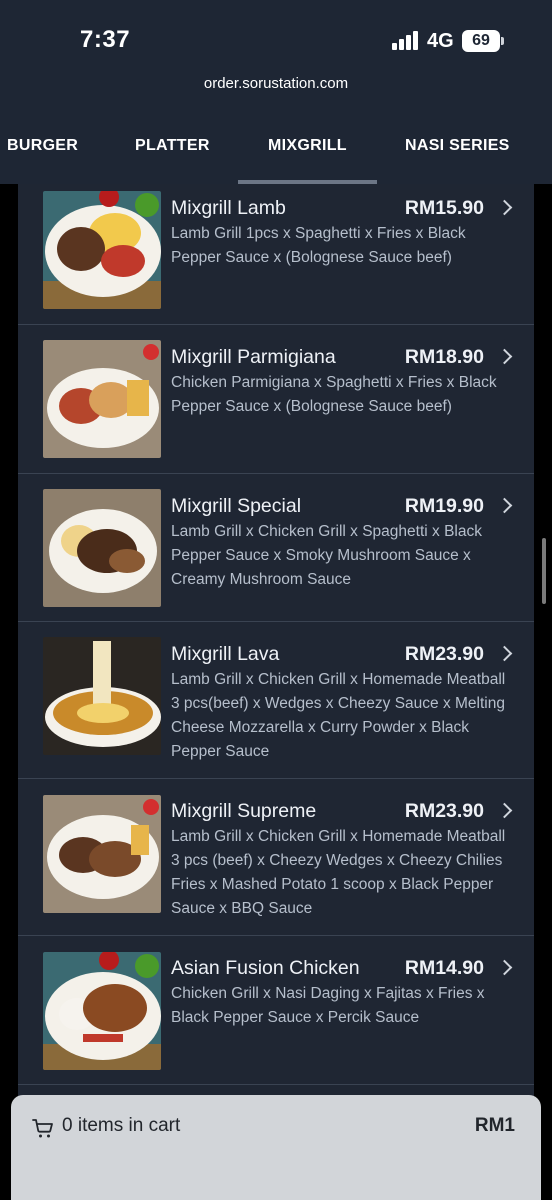  What do you see at coordinates (494, 1125) in the screenshot?
I see `cart-total: RM1` at bounding box center [494, 1125].